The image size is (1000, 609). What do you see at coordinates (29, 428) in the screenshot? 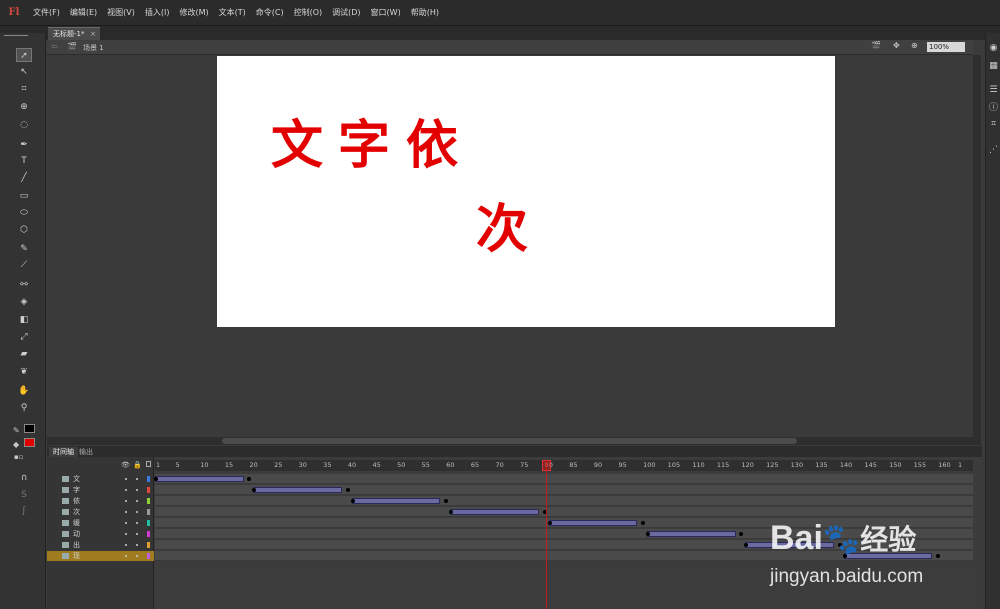
I see `stroke-color-swatch` at bounding box center [29, 428].